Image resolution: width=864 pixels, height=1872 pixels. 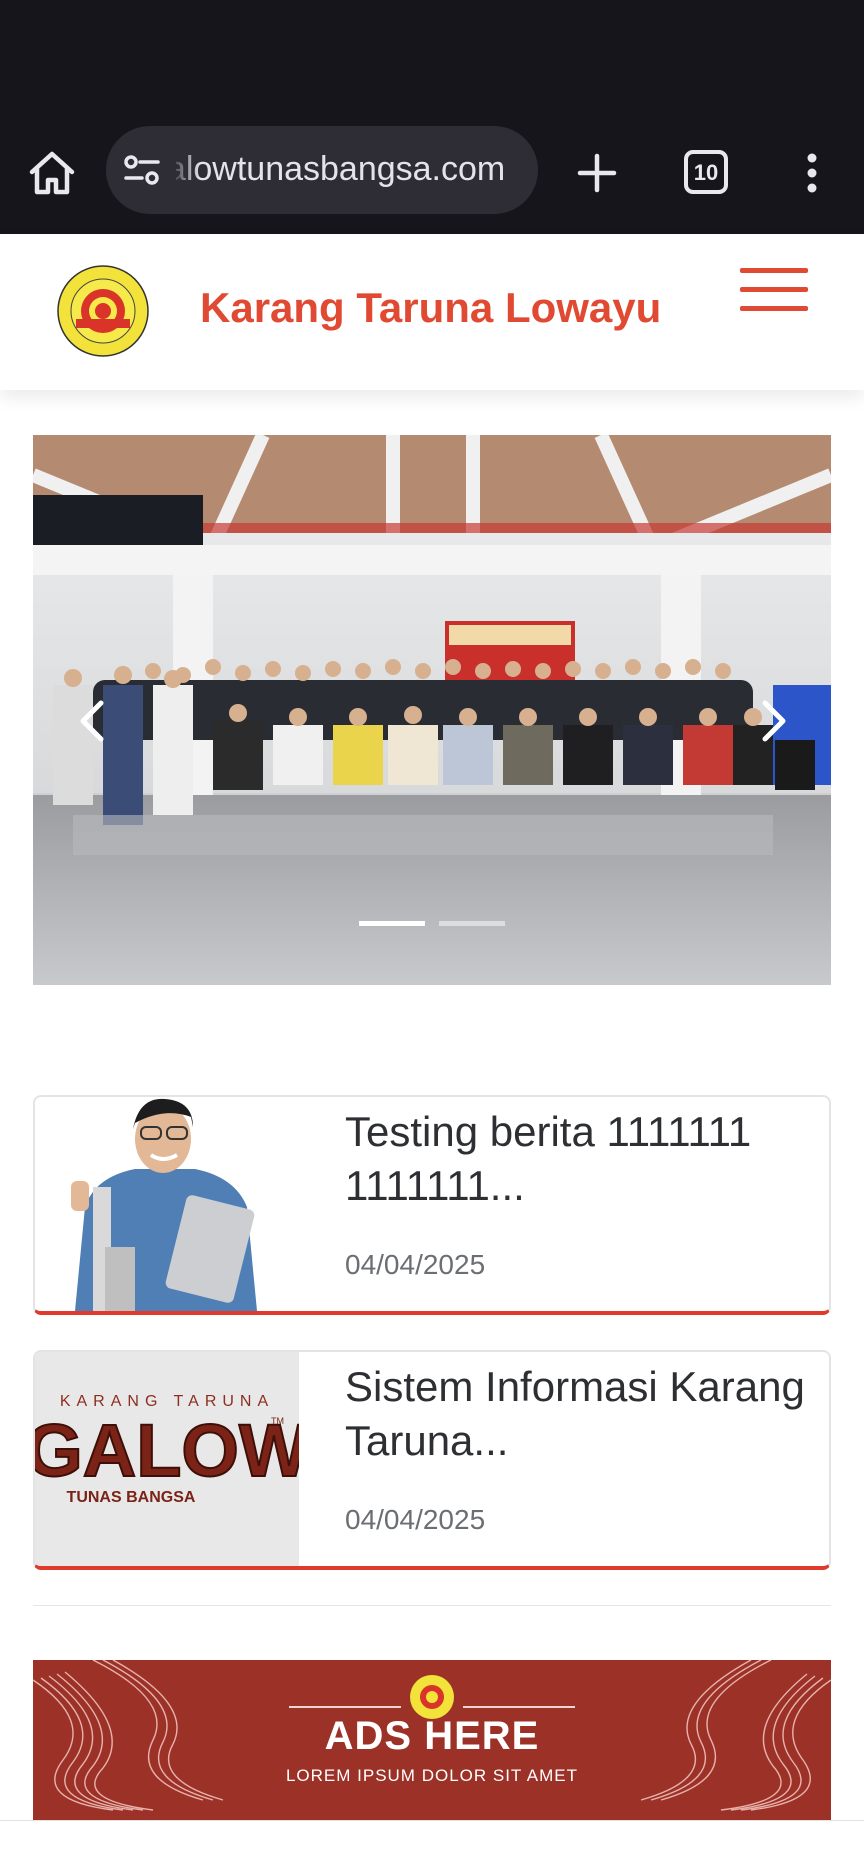 What do you see at coordinates (774, 290) in the screenshot?
I see `hamburger-menu-icon` at bounding box center [774, 290].